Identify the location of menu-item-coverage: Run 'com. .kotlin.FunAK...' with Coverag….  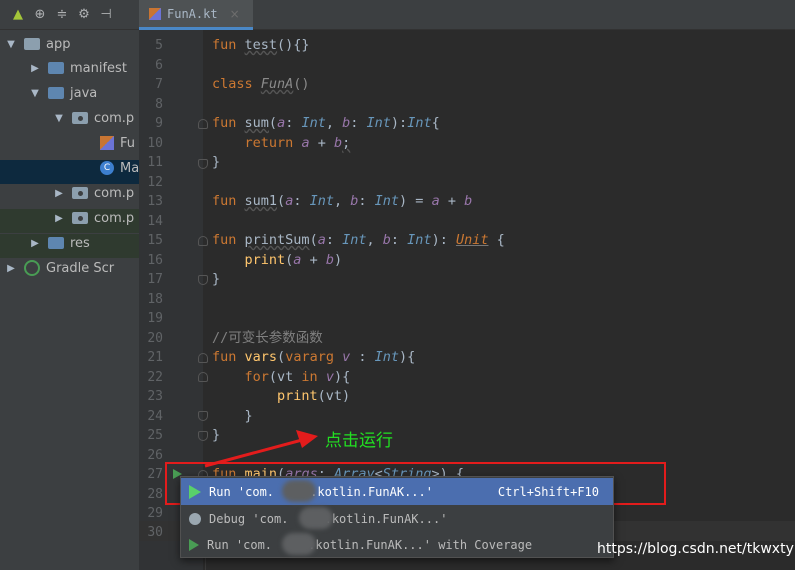
(397, 544).